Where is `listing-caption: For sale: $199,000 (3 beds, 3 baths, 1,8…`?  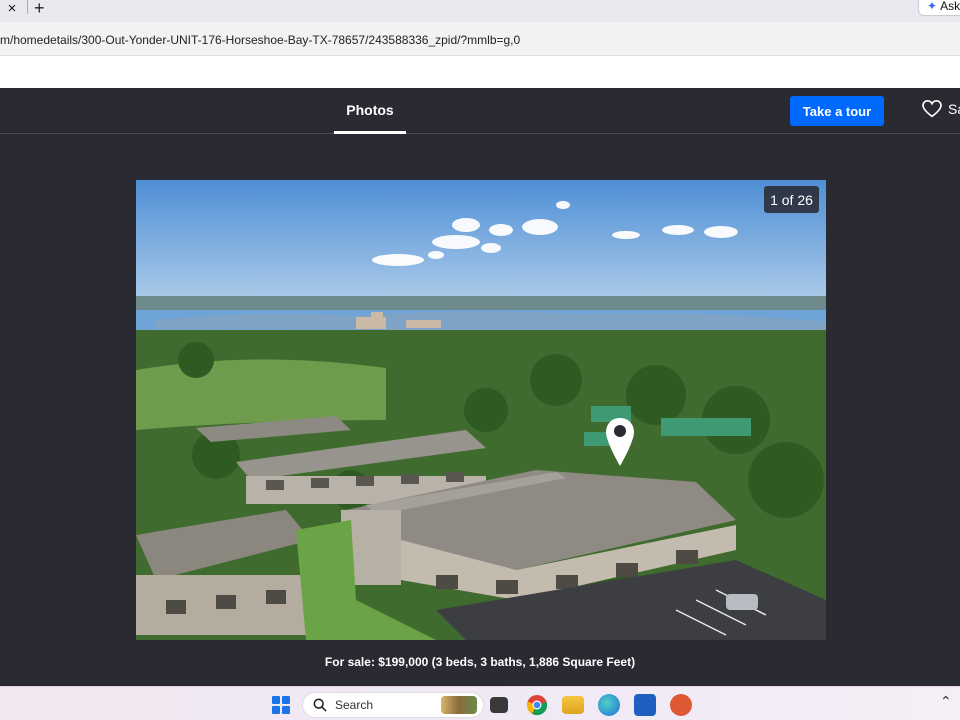
listing-caption: For sale: $199,000 (3 beds, 3 baths, 1,8… is located at coordinates (480, 662).